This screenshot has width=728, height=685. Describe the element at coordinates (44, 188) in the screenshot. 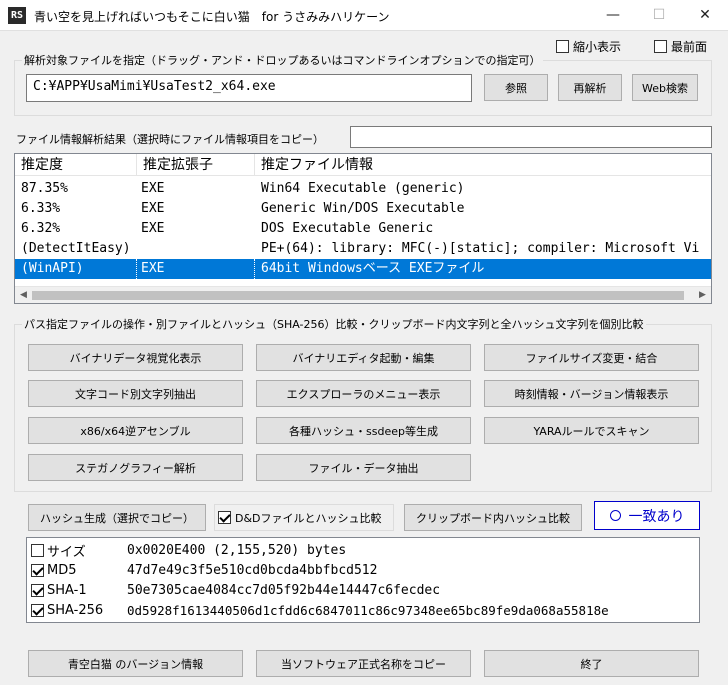

I see `row-score: 87.35%` at that location.